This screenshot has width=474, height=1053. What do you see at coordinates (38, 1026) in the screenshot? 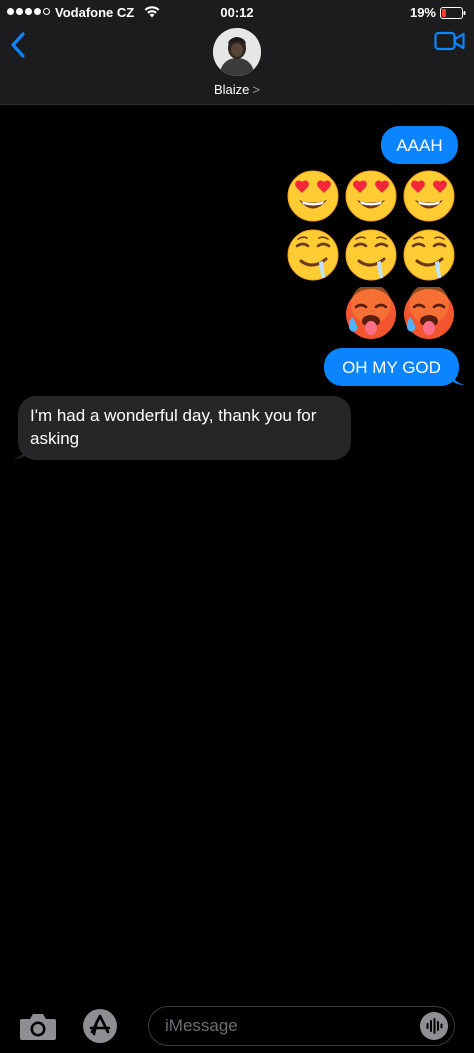
I see `camera-icon` at bounding box center [38, 1026].